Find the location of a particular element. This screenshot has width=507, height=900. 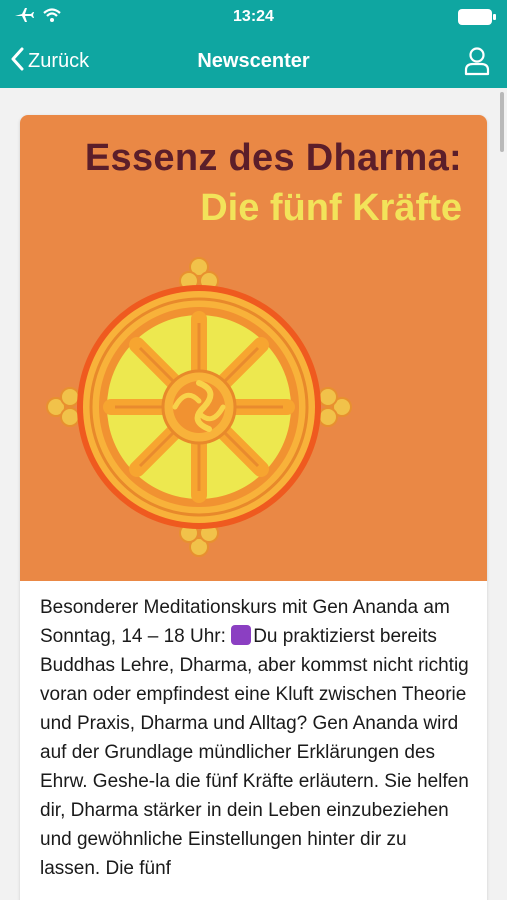

image-title-line1: Essenz des Dharma: is located at coordinates (273, 158).